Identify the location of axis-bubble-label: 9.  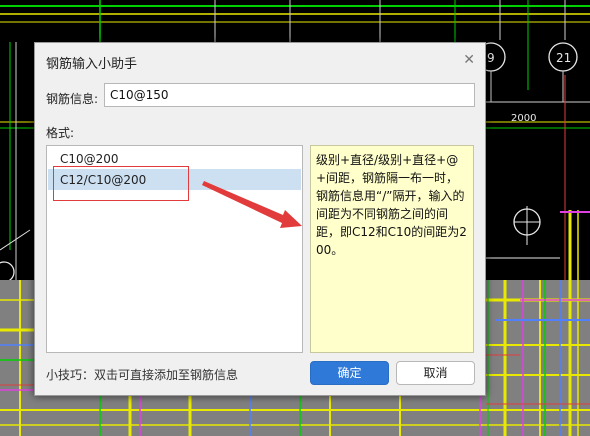
(491, 58).